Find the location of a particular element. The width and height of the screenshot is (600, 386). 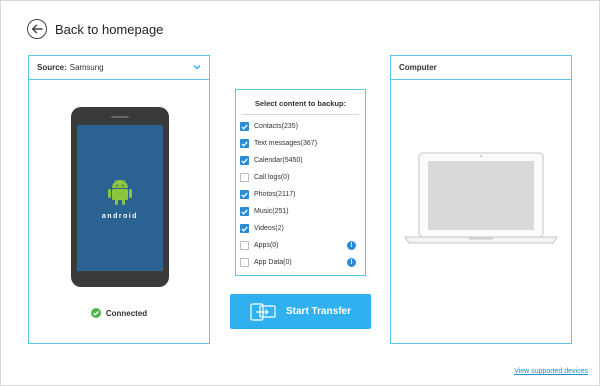

content-item: Calendar(5450) is located at coordinates (300, 160).